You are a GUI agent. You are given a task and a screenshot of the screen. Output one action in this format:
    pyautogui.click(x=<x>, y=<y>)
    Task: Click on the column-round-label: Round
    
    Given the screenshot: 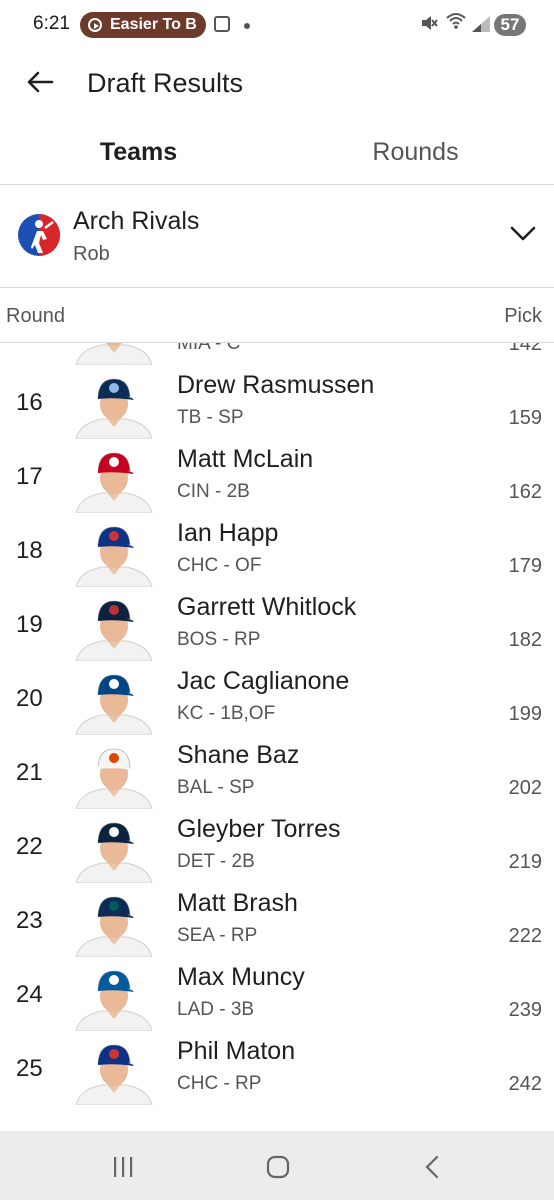 What is the action you would take?
    pyautogui.click(x=35, y=316)
    